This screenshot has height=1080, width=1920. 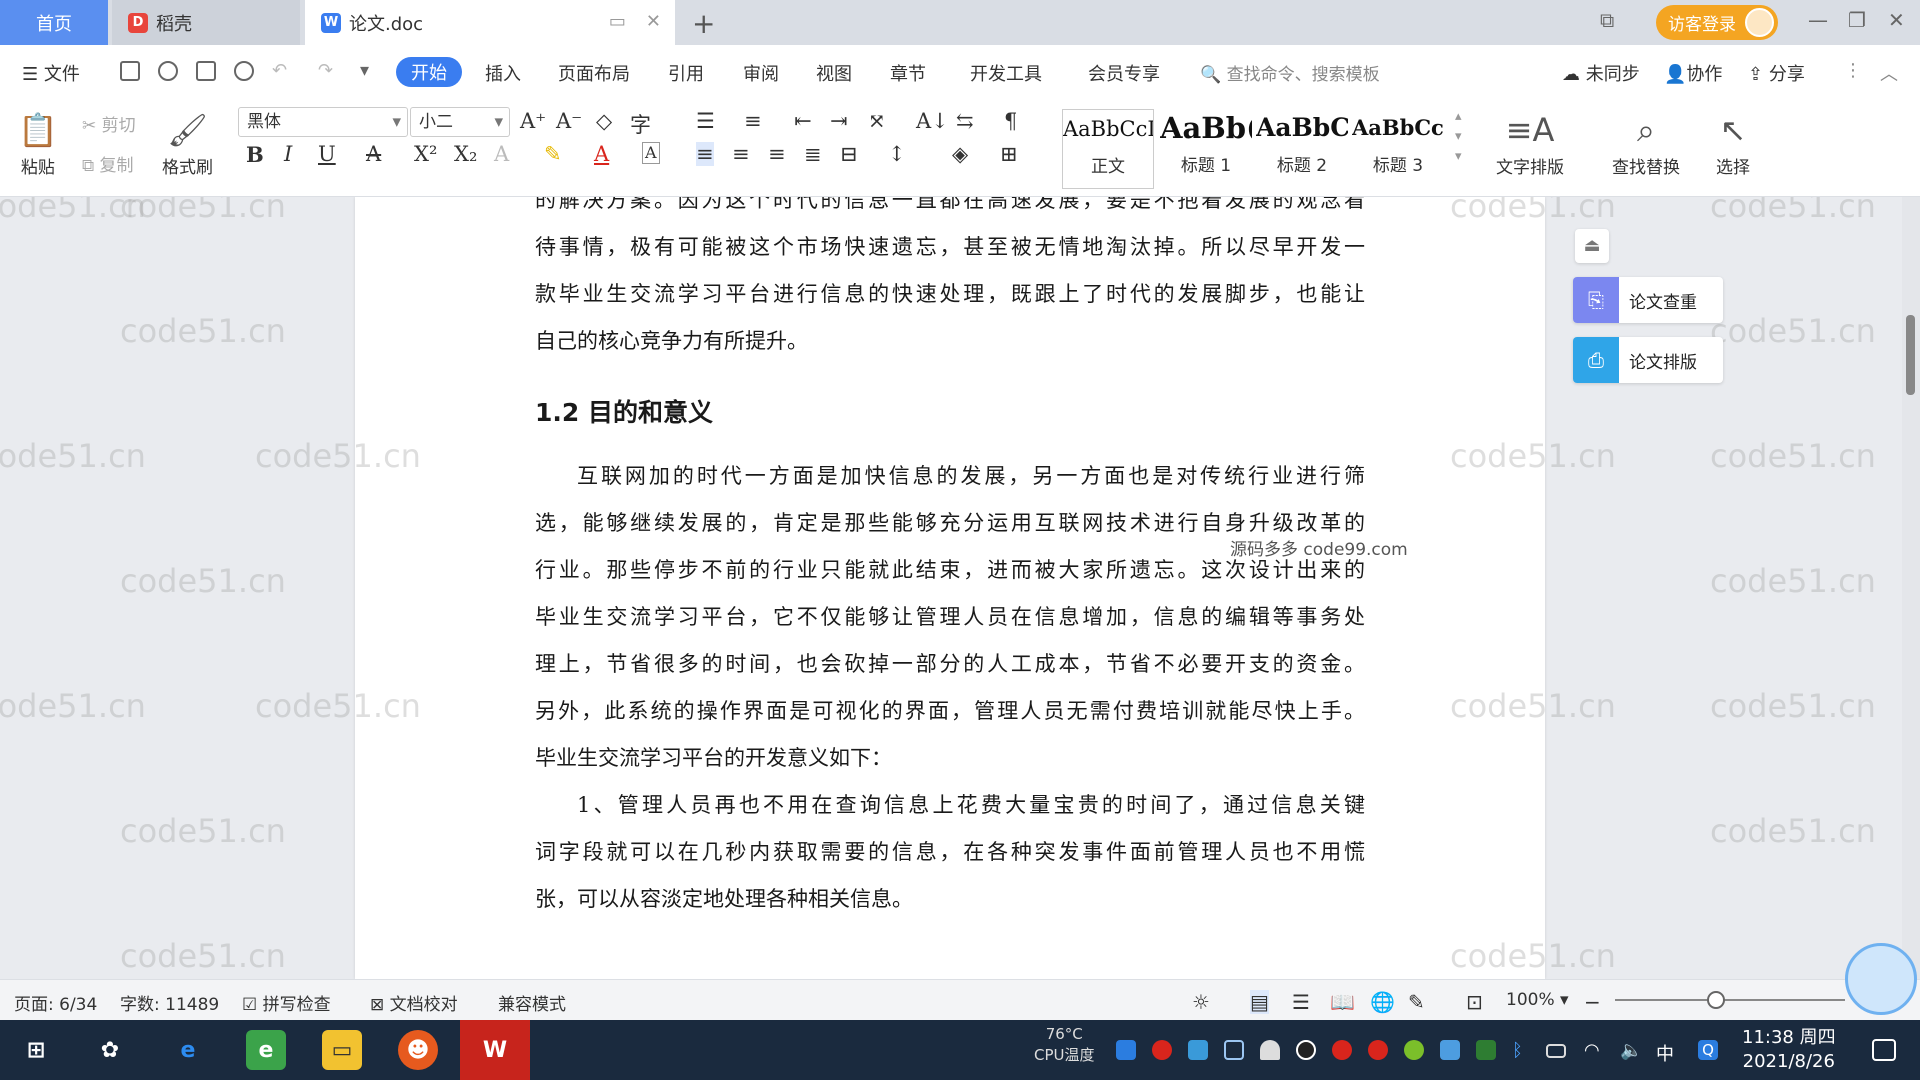 I want to click on decrease-indent-icon: ⇤, so click(x=803, y=121).